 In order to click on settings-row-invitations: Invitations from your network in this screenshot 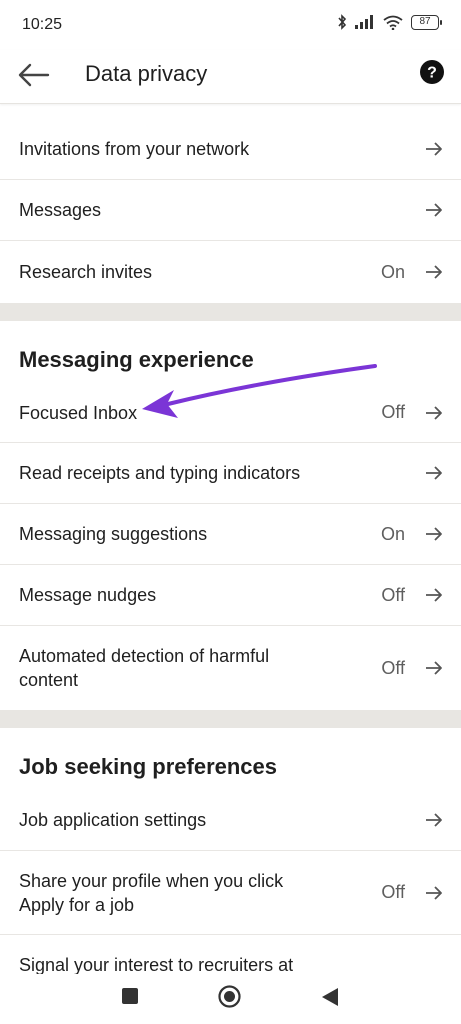, I will do `click(230, 149)`.